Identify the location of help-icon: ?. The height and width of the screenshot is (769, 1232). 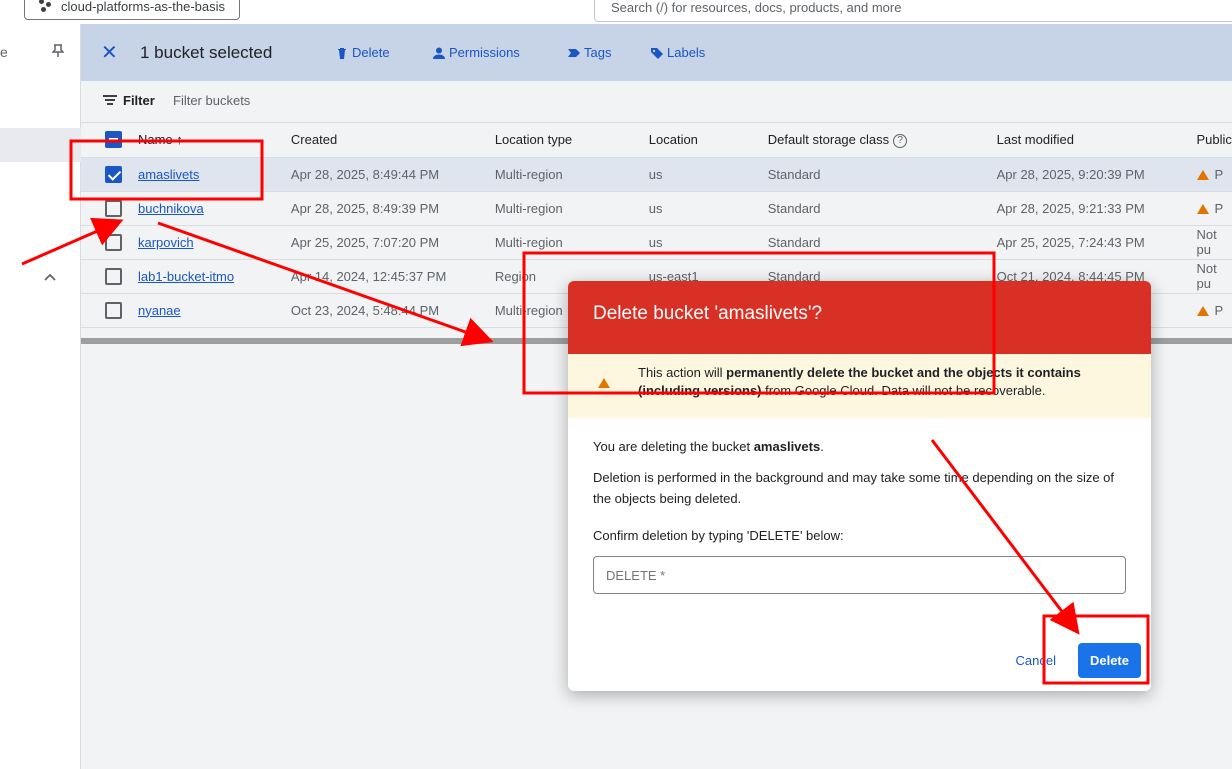
(900, 140).